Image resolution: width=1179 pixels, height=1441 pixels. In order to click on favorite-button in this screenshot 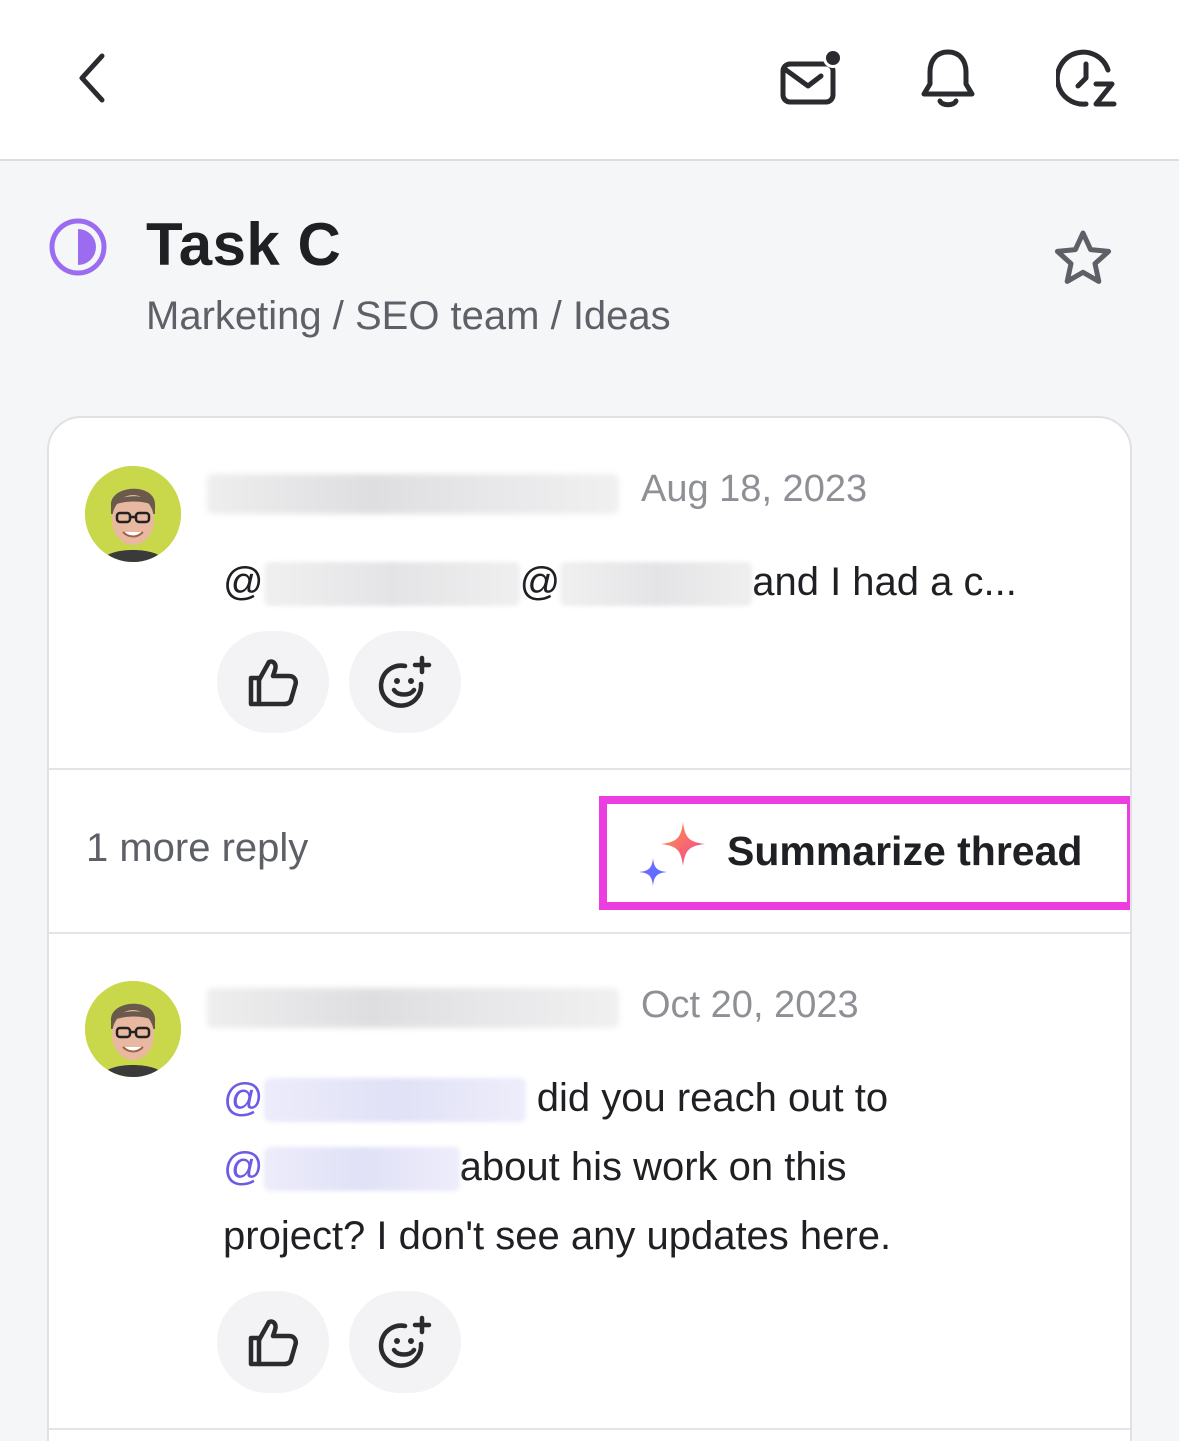, I will do `click(1083, 259)`.